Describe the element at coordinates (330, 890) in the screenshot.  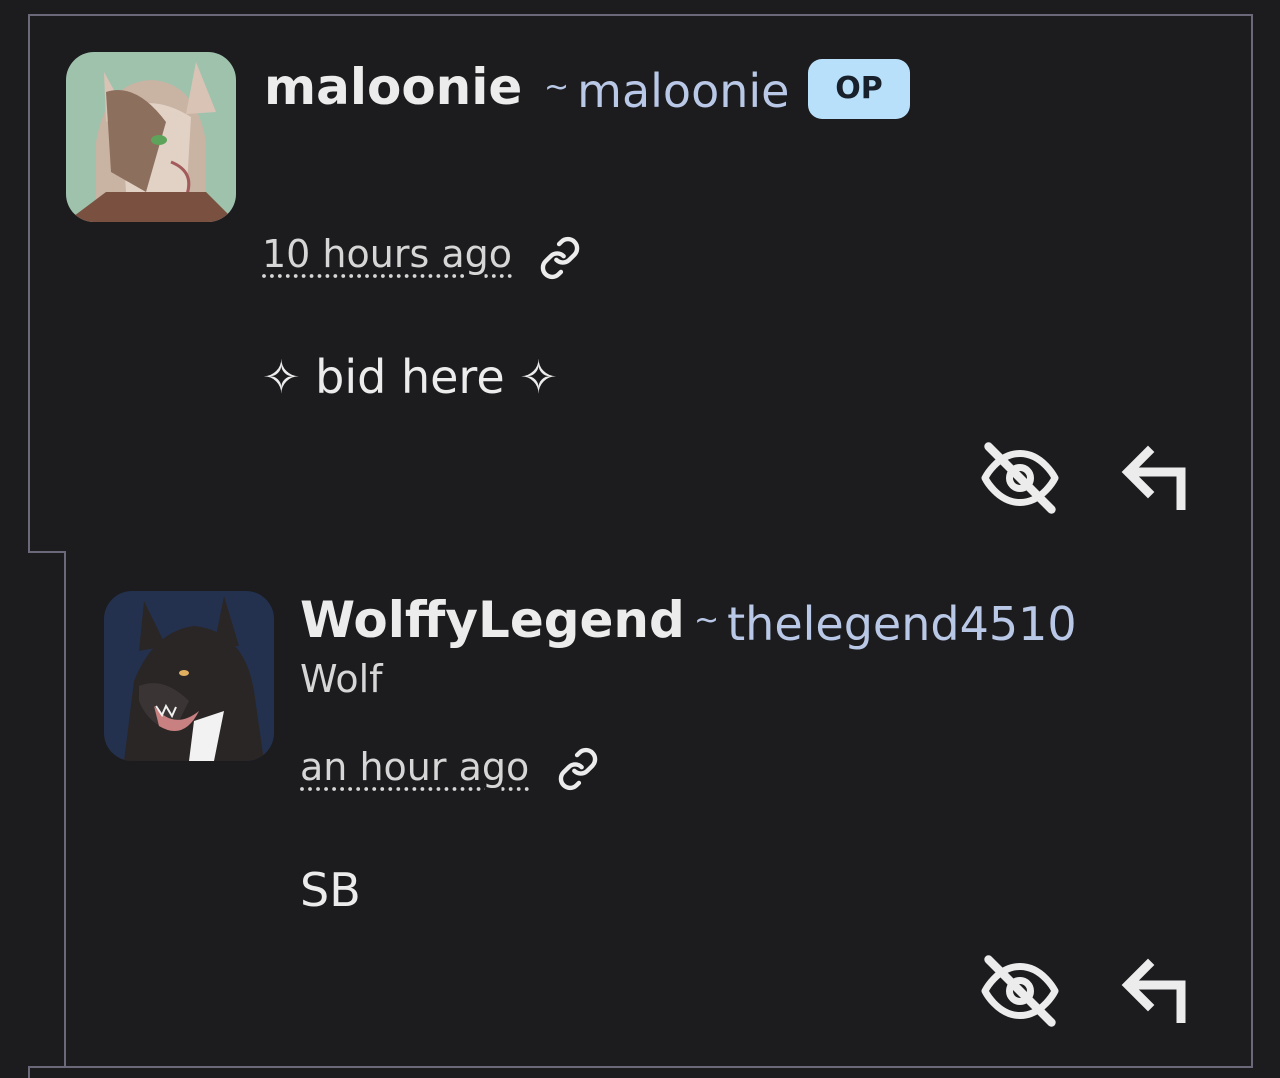
I see `comment-body: SB` at that location.